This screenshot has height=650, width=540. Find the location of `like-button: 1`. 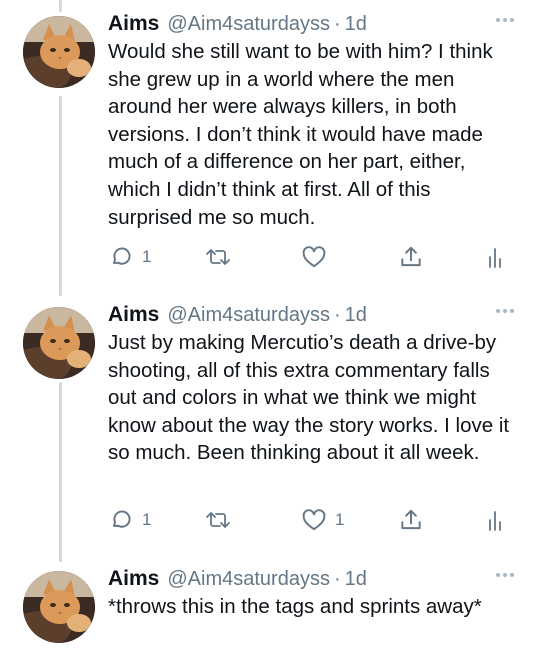

like-button: 1 is located at coordinates (322, 520).